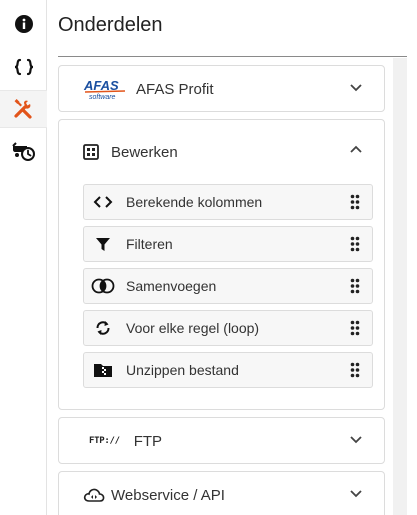  I want to click on op-filteren: Filteren, so click(228, 244).